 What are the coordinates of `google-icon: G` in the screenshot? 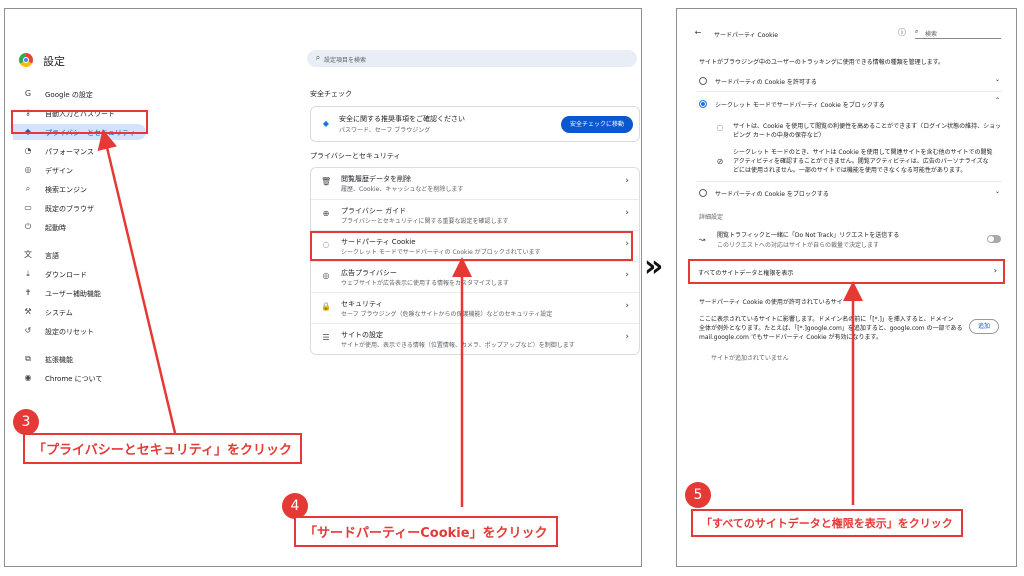 It's located at (28, 93).